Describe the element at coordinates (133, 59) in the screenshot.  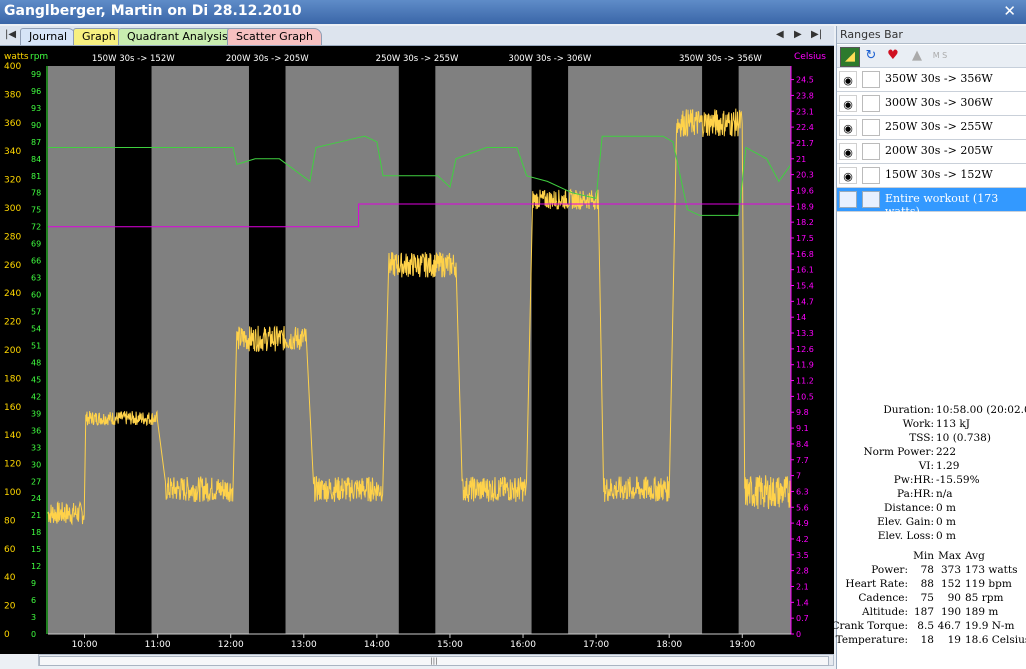
I see `range-band-label: 150W 30s -> 152W` at that location.